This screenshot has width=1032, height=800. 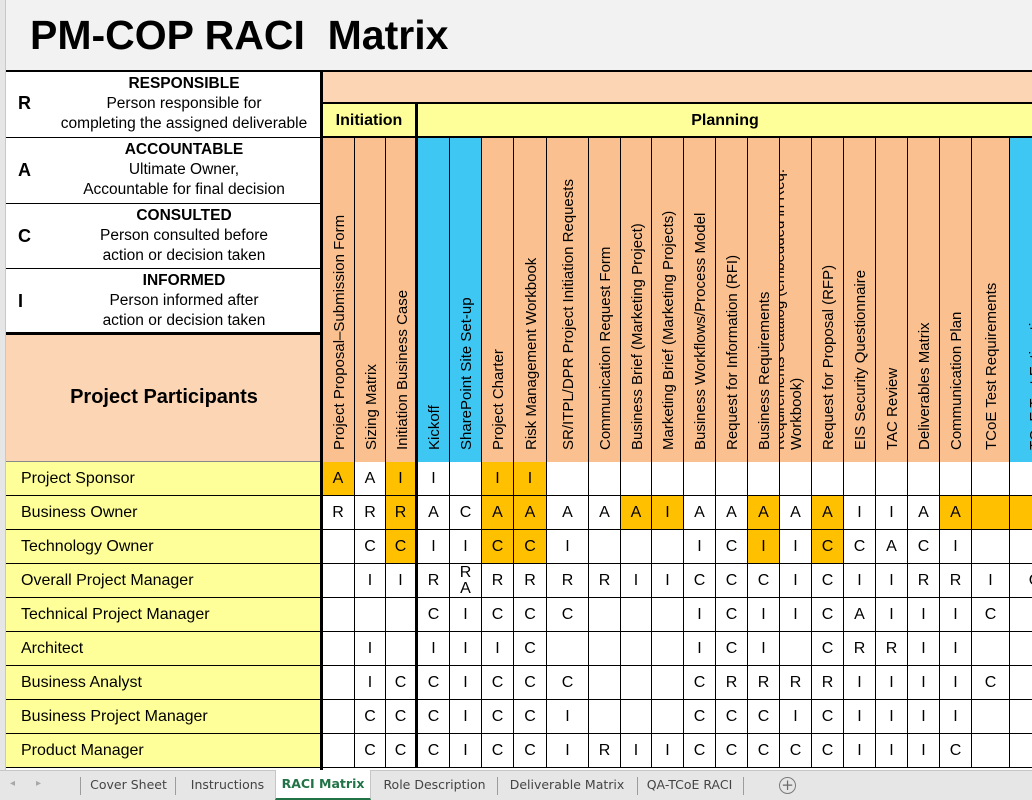 I want to click on deliverable-header: SharePoint Site Set-up, so click(x=466, y=300).